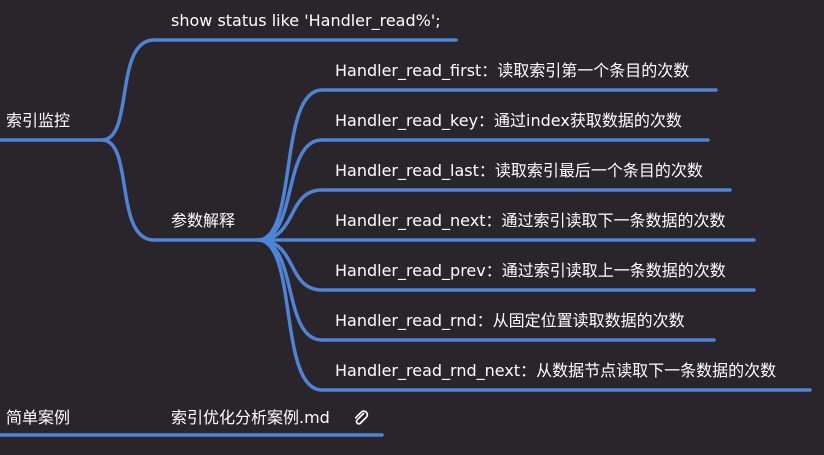  Describe the element at coordinates (250, 418) in the screenshot. I see `node-case-file: 索引优化分析案例.md` at that location.